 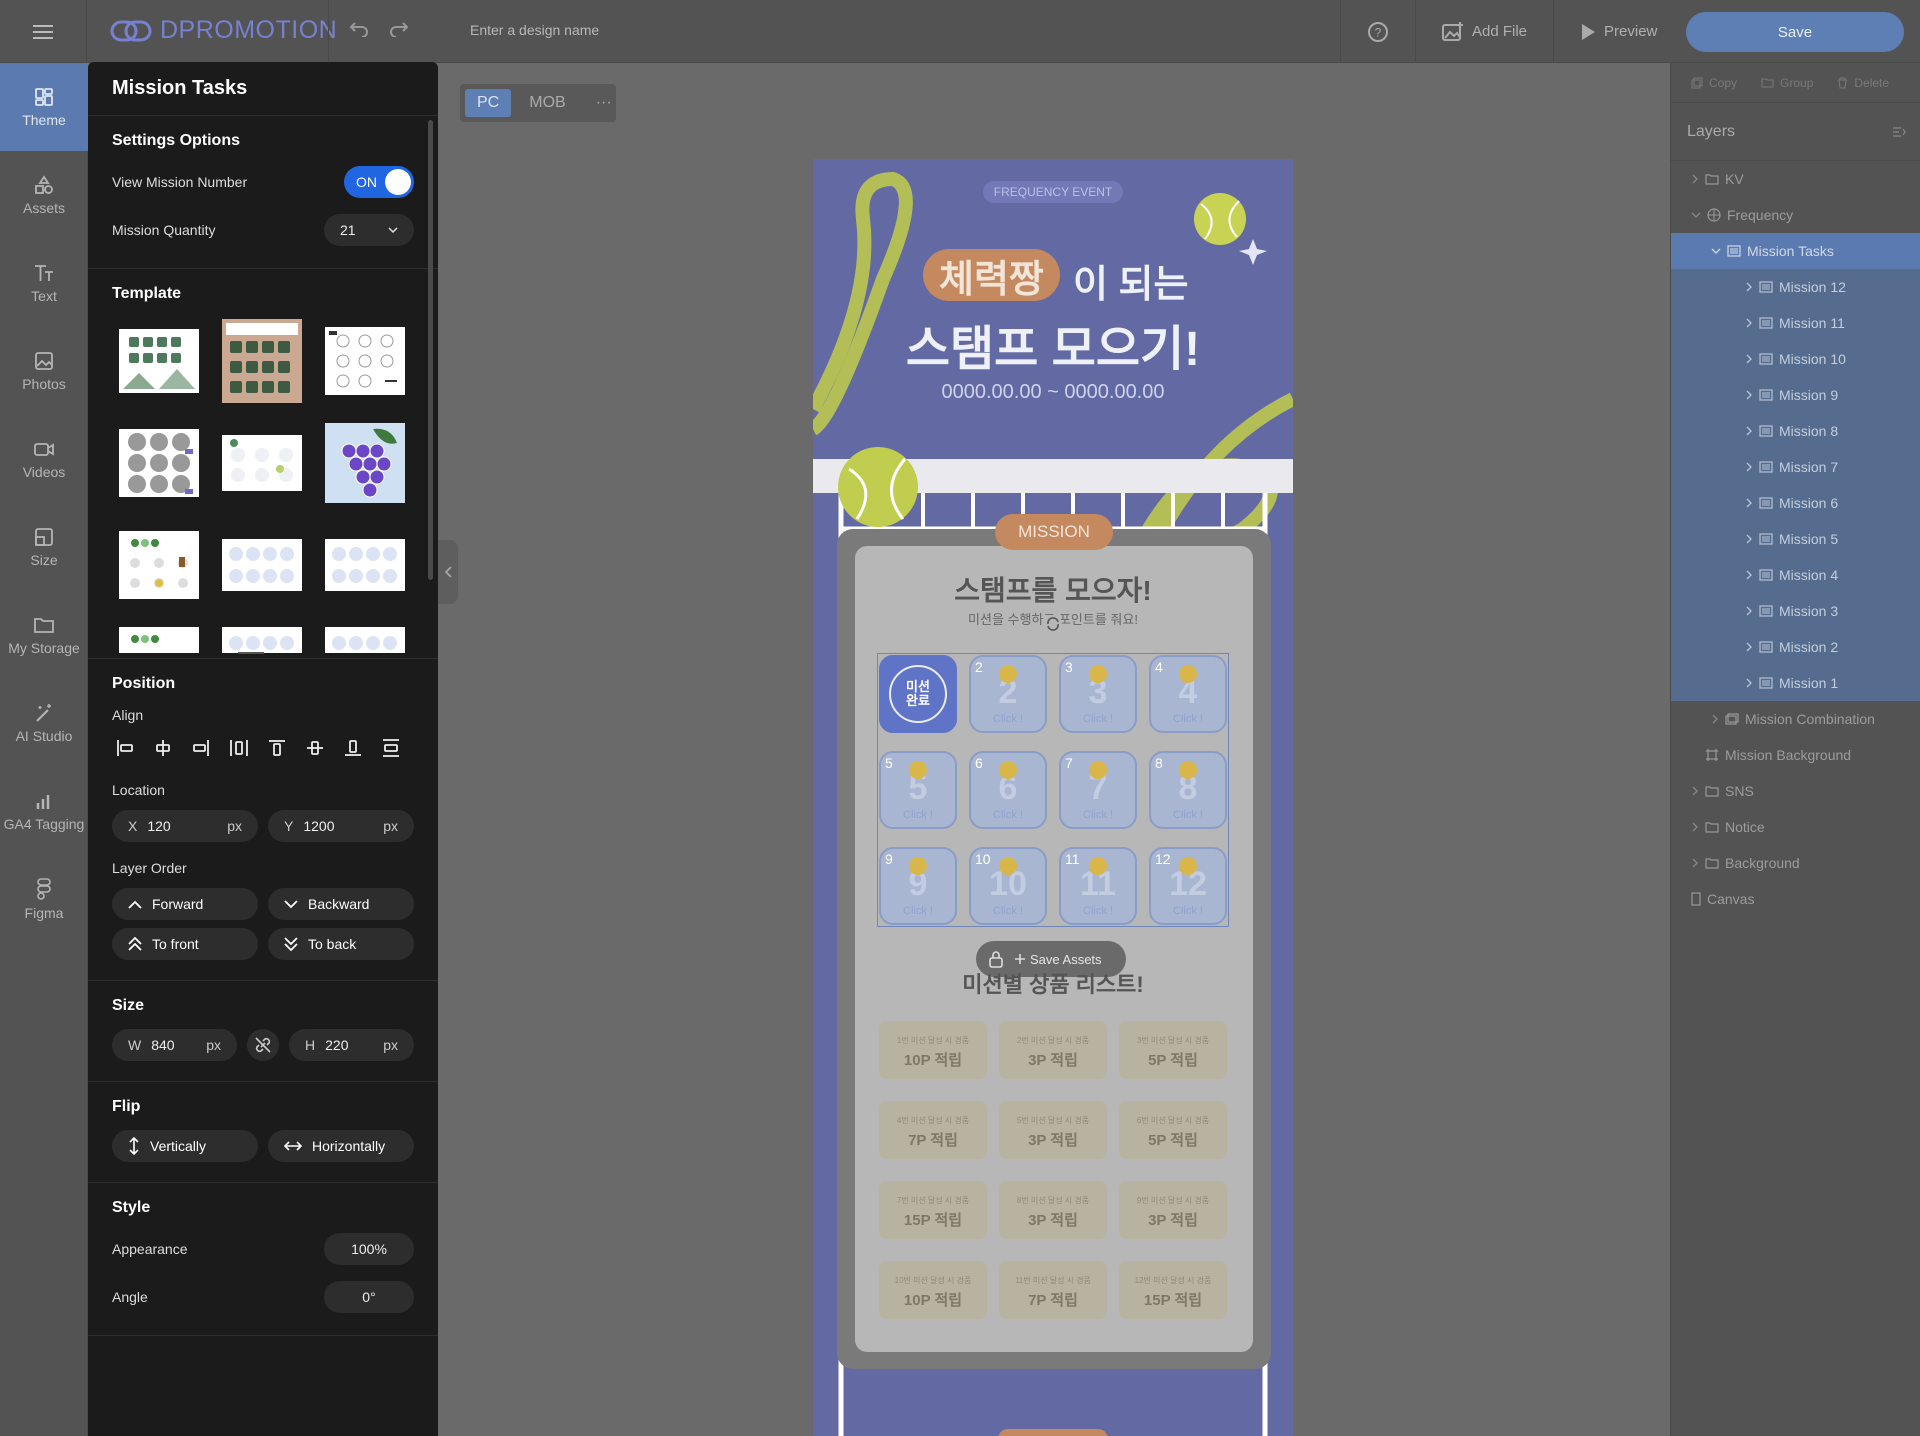 What do you see at coordinates (1787, 83) in the screenshot?
I see `group-button: Group` at bounding box center [1787, 83].